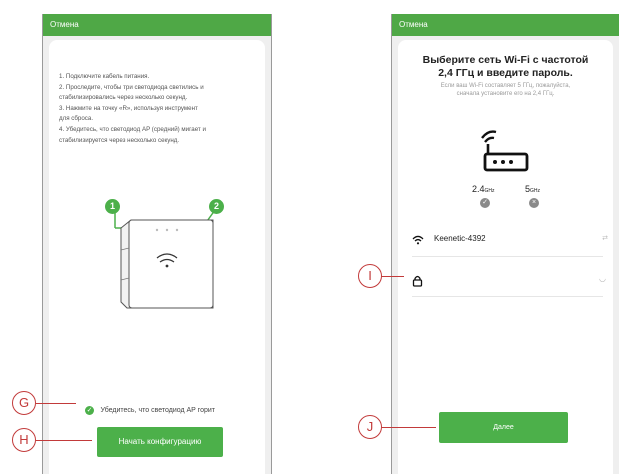 This screenshot has width=619, height=474. I want to click on band-5-unsupported-icon: ×, so click(534, 203).